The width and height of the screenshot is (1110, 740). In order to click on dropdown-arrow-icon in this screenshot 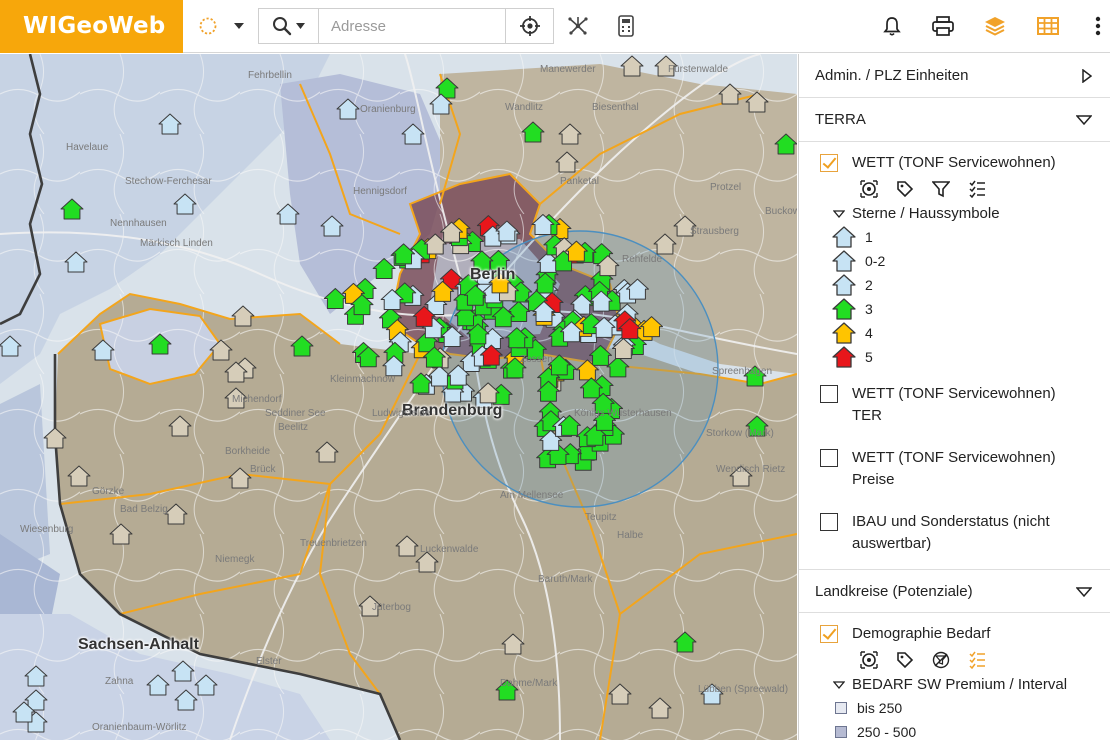, I will do `click(239, 26)`.